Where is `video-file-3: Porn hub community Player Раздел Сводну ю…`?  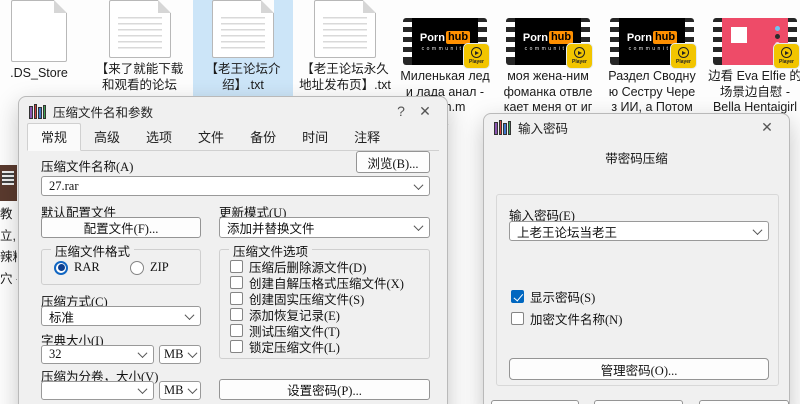 video-file-3: Porn hub community Player Раздел Сводну ю… is located at coordinates (652, 58).